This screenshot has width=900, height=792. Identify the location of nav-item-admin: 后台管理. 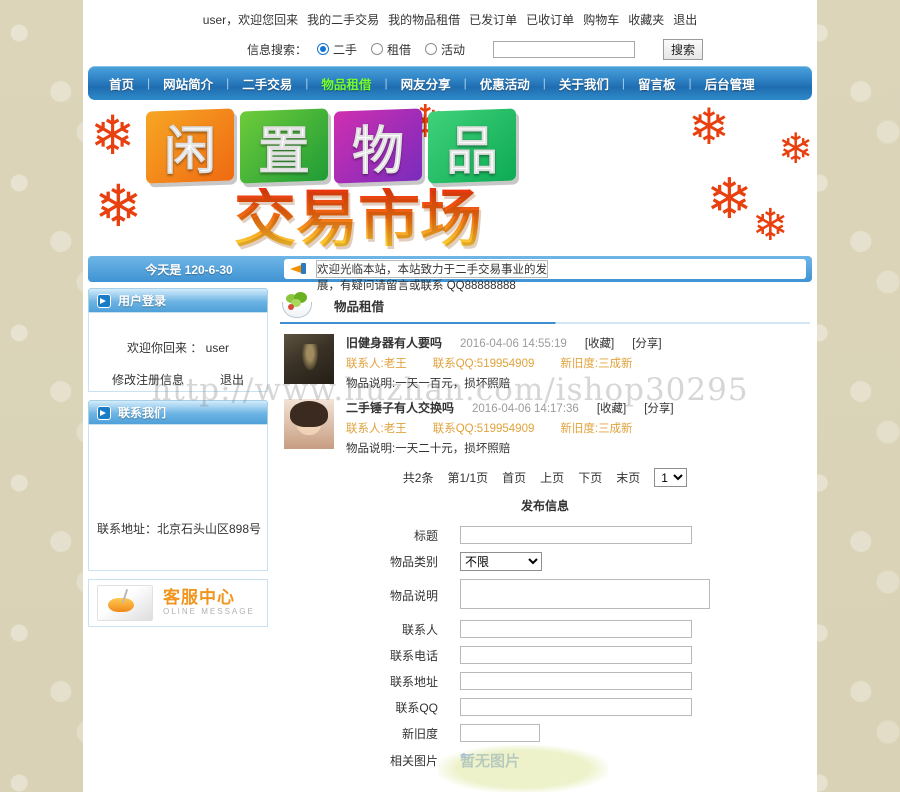
(730, 83).